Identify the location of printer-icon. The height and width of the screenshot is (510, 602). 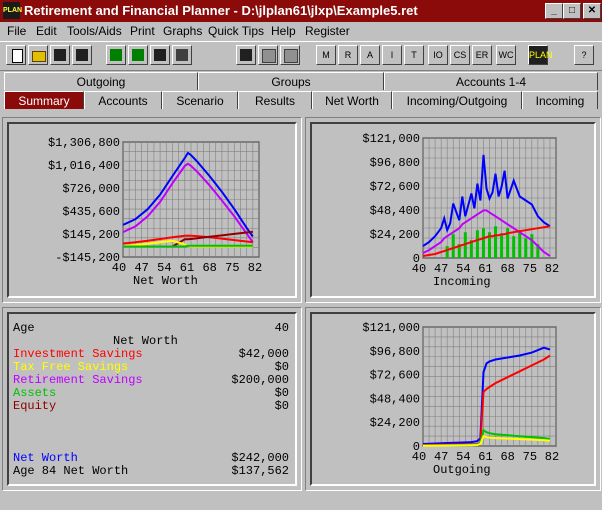
(291, 56).